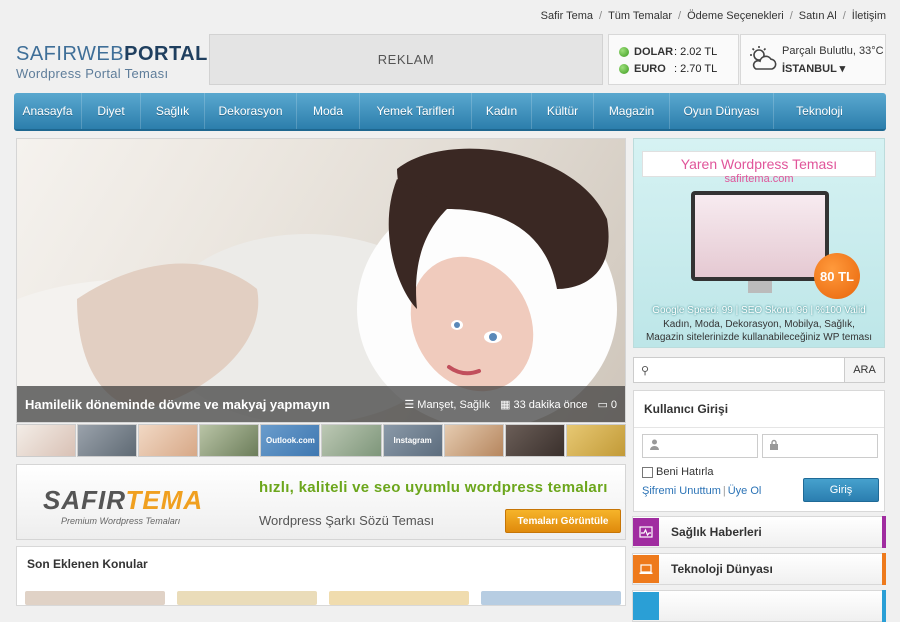 The image size is (900, 622). What do you see at coordinates (837, 276) in the screenshot?
I see `price-badge: 80 TL` at bounding box center [837, 276].